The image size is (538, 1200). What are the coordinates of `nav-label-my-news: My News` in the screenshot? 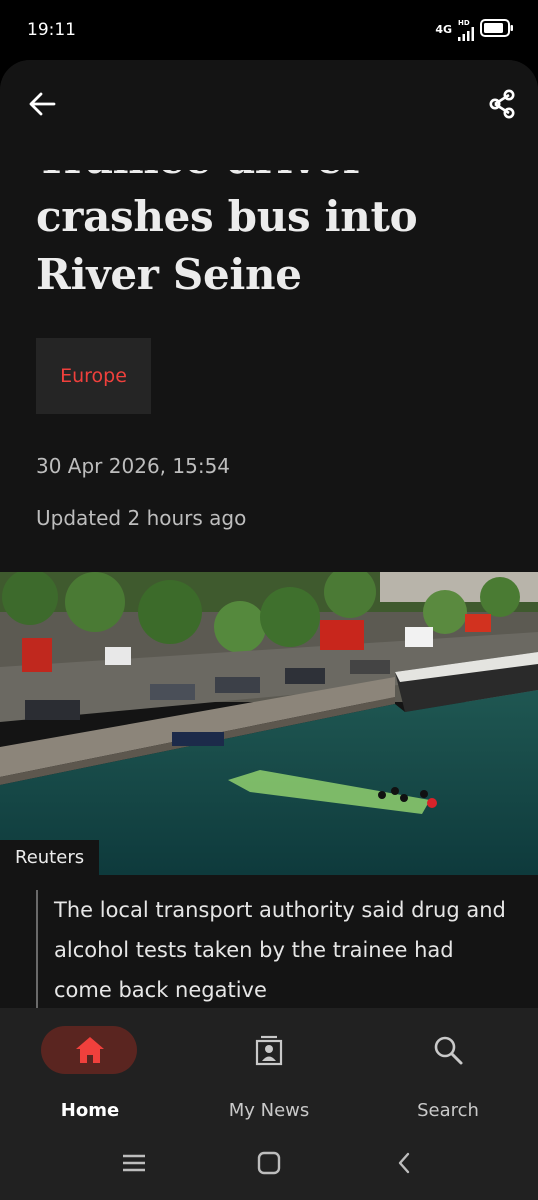 It's located at (269, 1110).